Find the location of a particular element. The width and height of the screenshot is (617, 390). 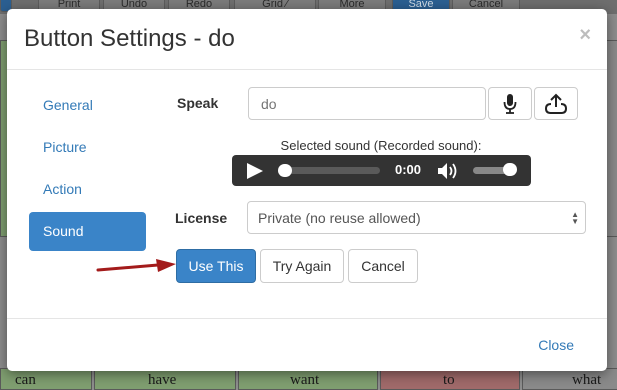

bg-word: to is located at coordinates (449, 380).